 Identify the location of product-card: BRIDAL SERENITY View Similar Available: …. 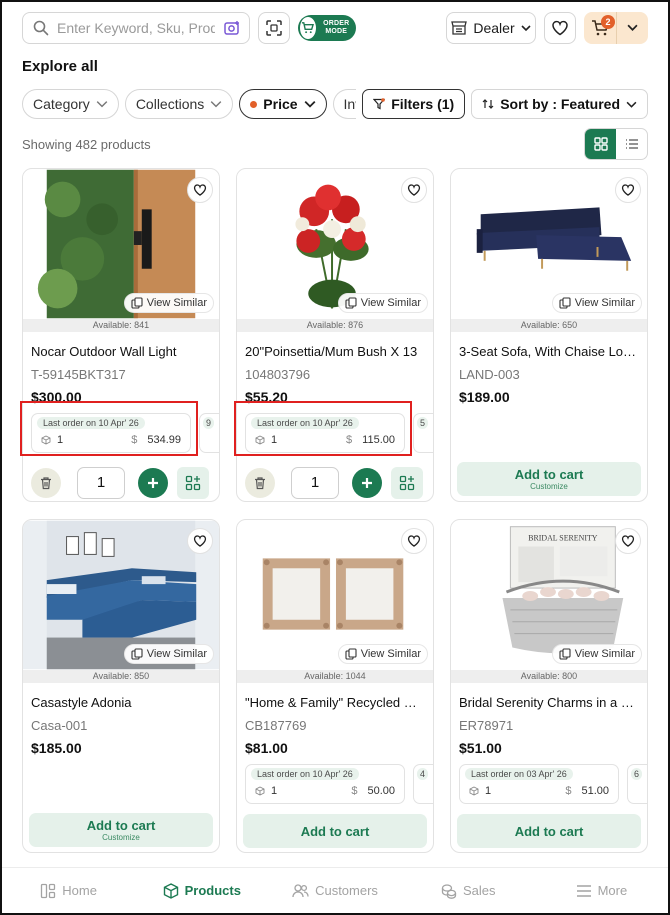
(549, 686).